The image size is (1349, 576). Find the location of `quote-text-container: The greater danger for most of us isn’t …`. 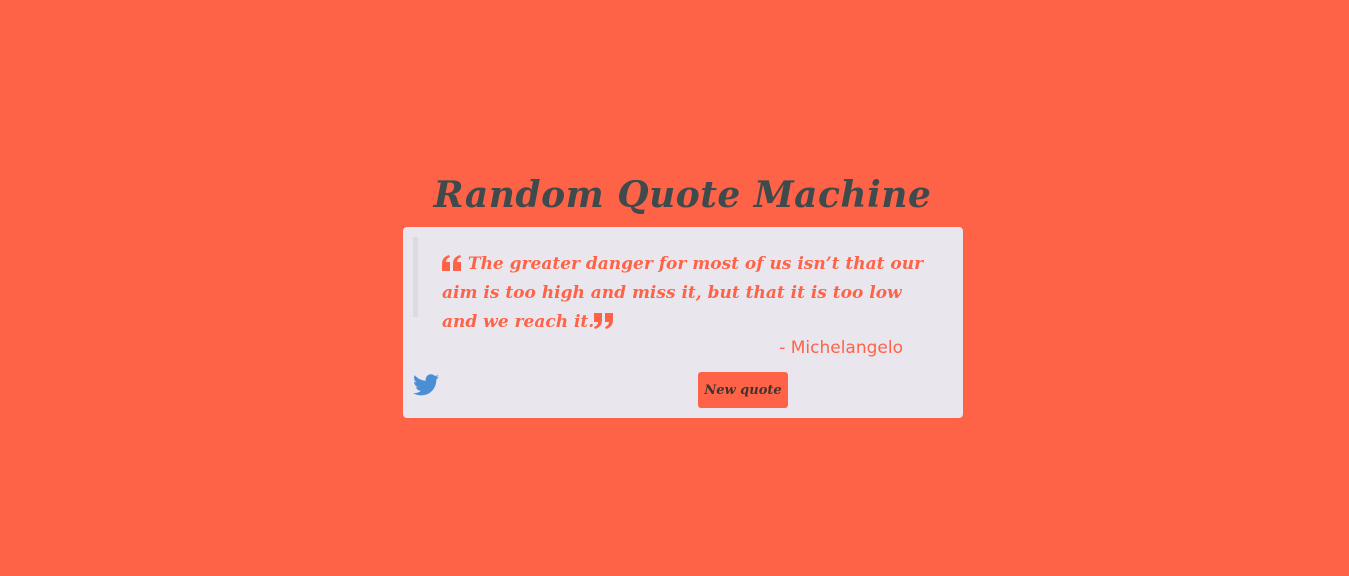

quote-text-container: The greater danger for most of us isn’t … is located at coordinates (692, 293).